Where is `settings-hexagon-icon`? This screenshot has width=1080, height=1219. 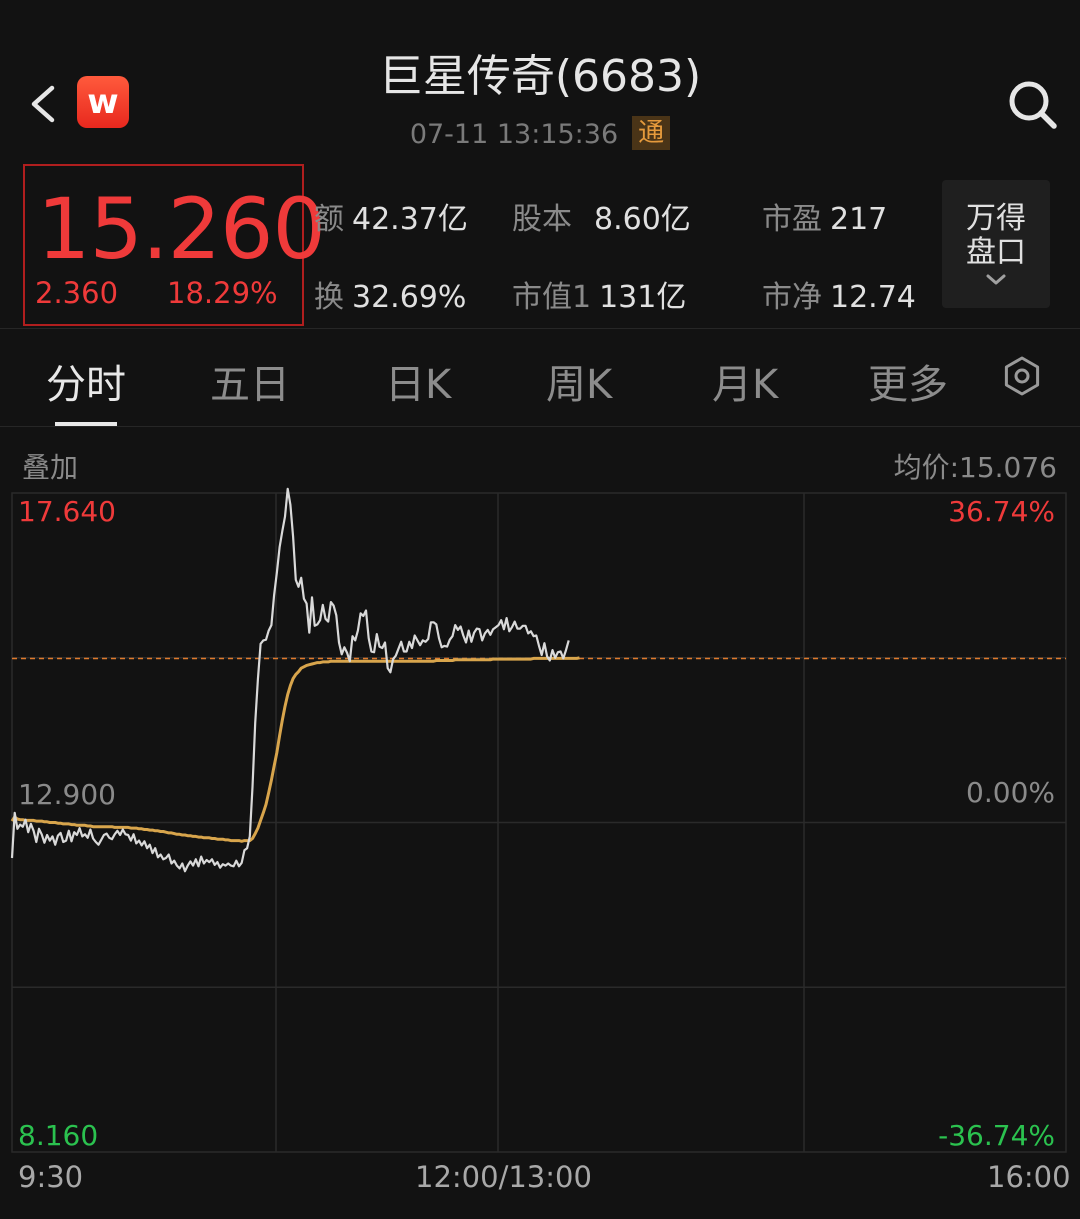
settings-hexagon-icon is located at coordinates (1022, 376).